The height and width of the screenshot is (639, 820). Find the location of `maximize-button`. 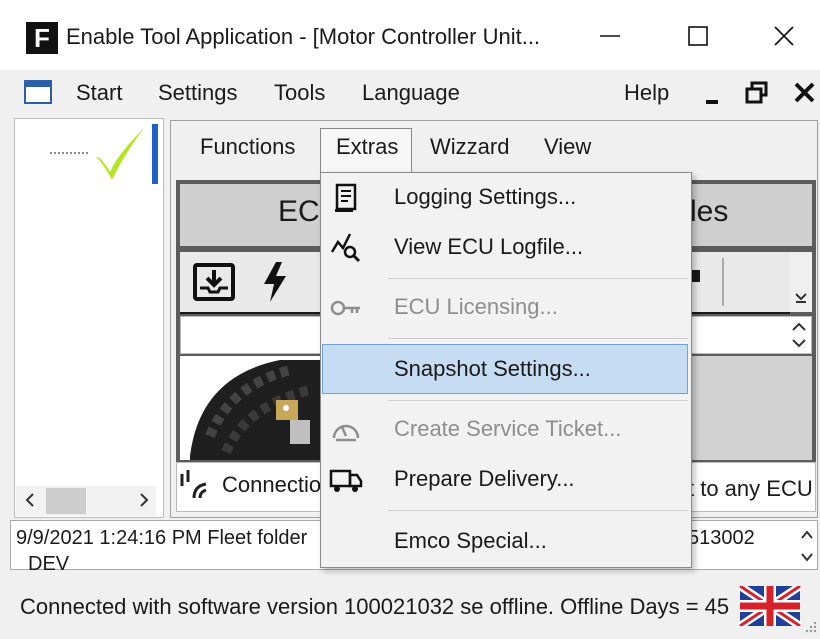

maximize-button is located at coordinates (698, 36).